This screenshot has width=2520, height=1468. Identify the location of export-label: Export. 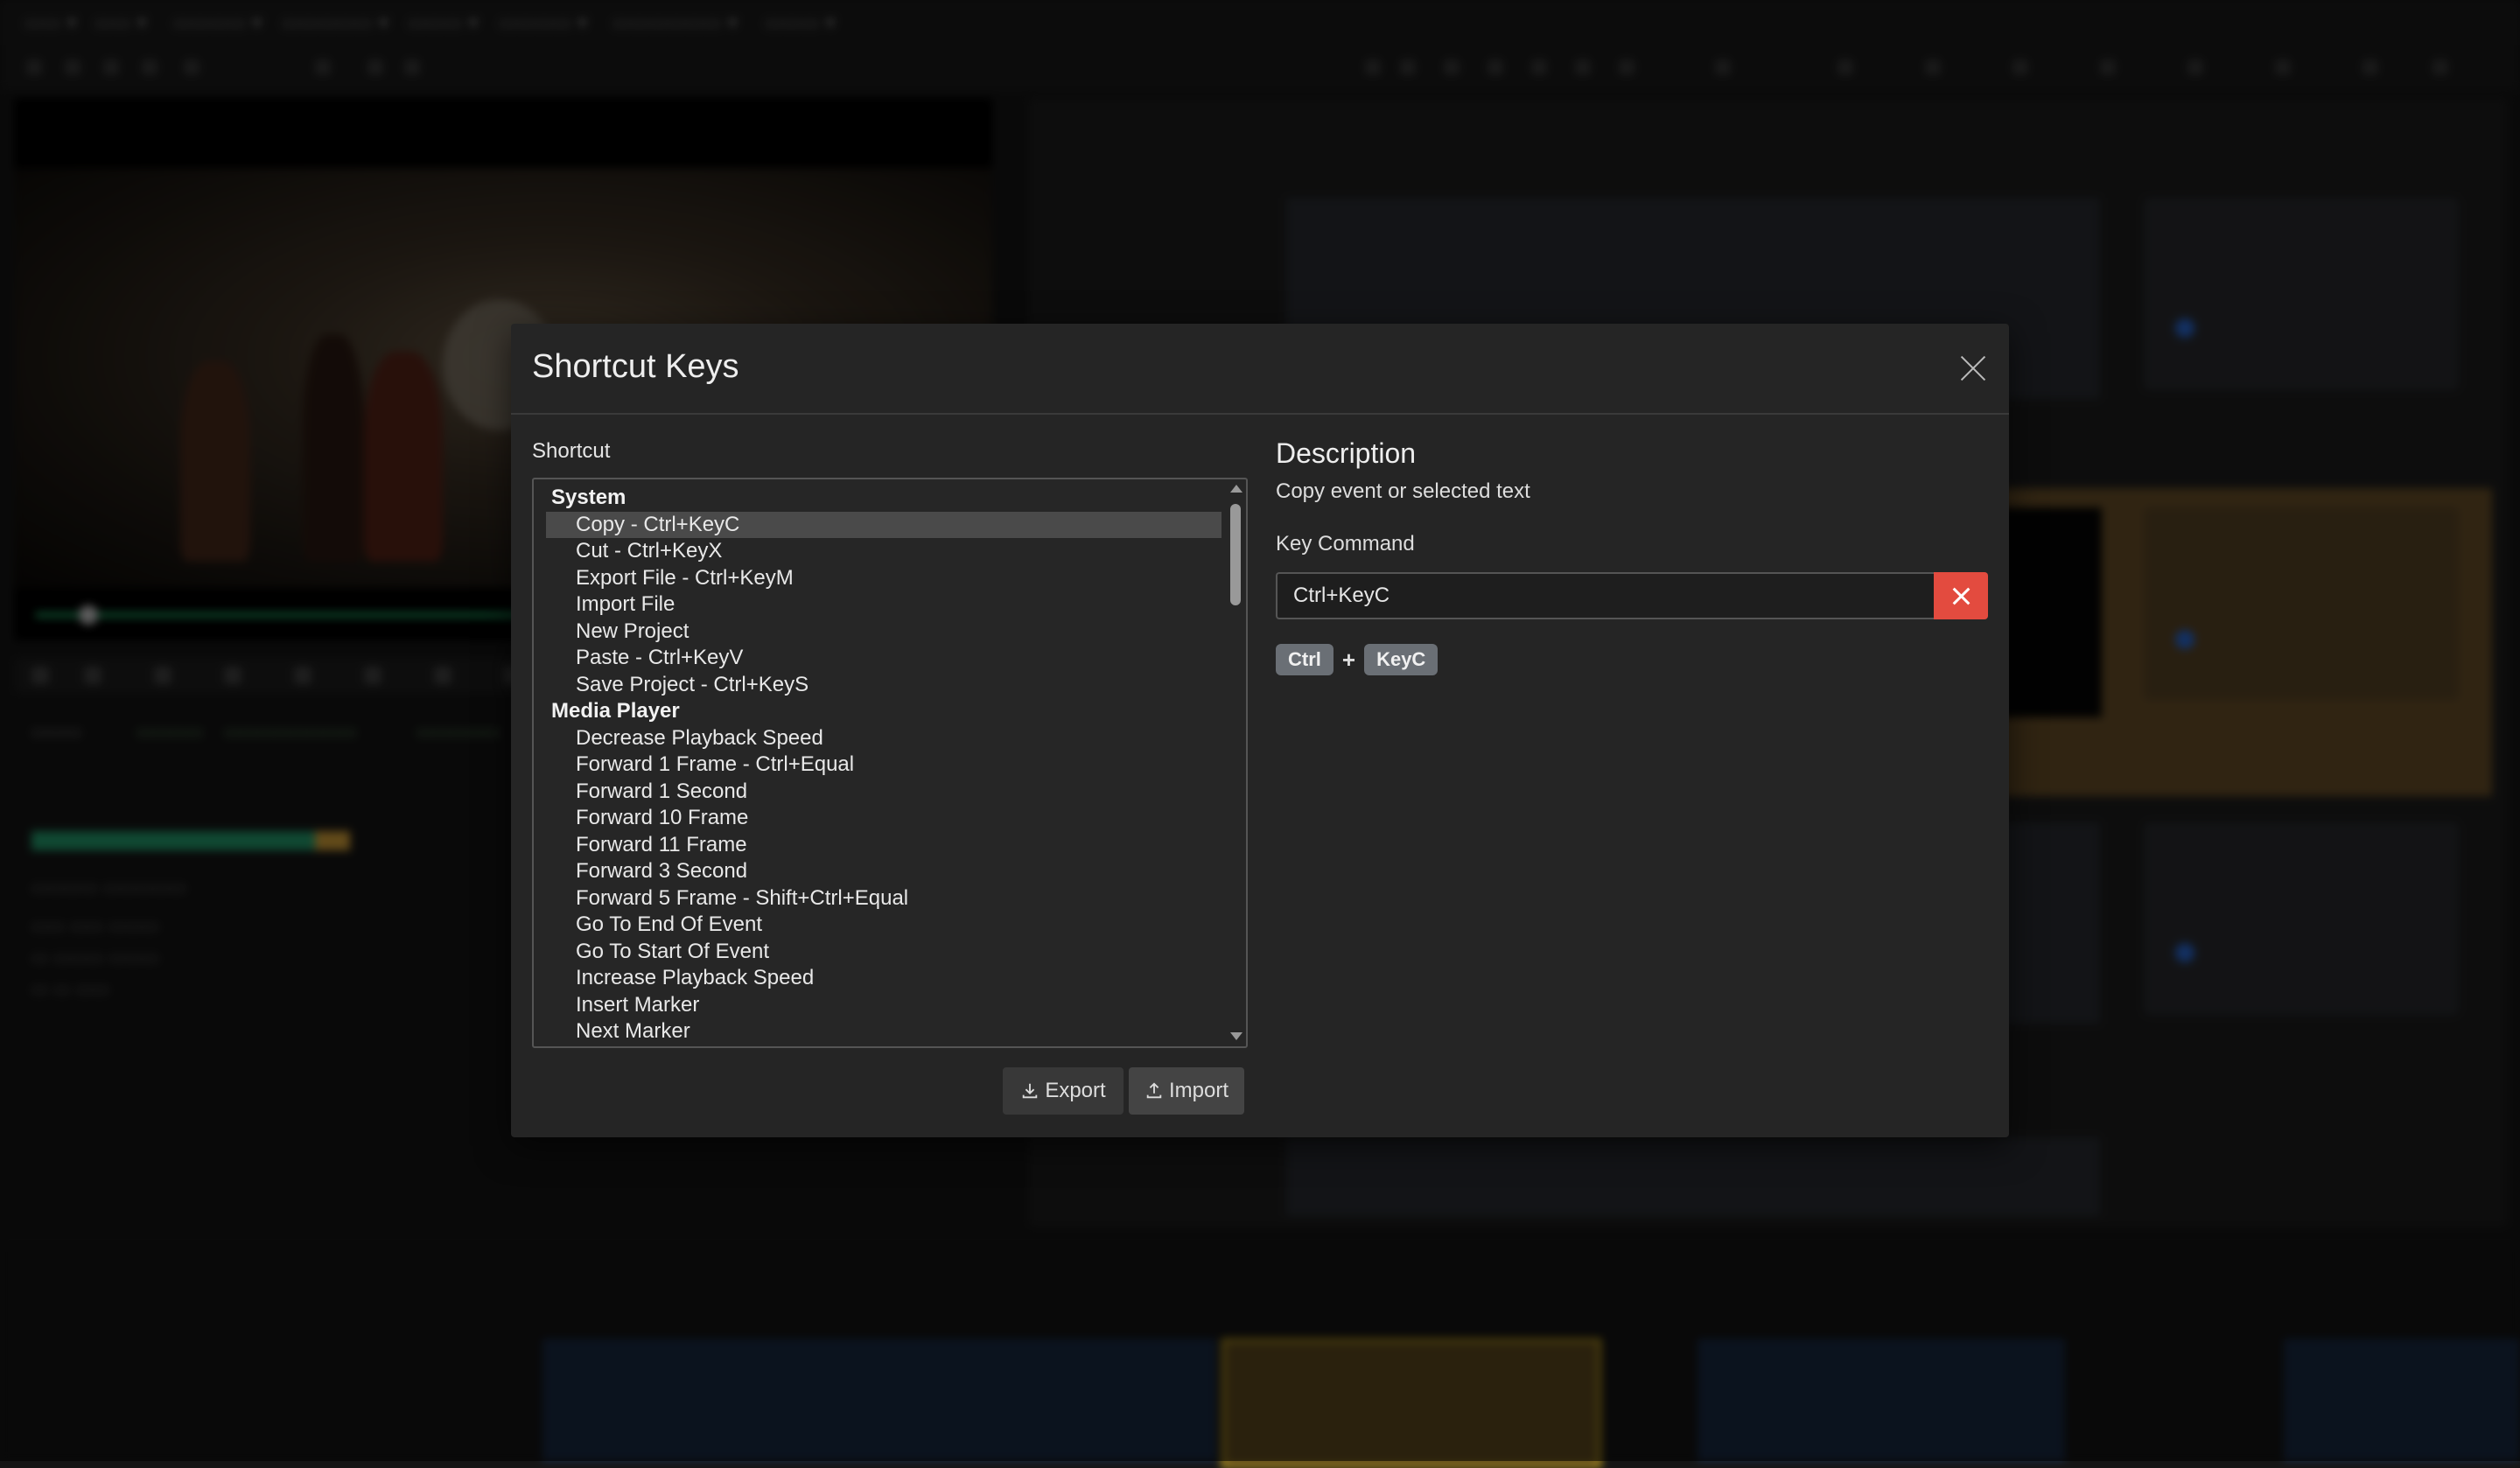
(1075, 1090).